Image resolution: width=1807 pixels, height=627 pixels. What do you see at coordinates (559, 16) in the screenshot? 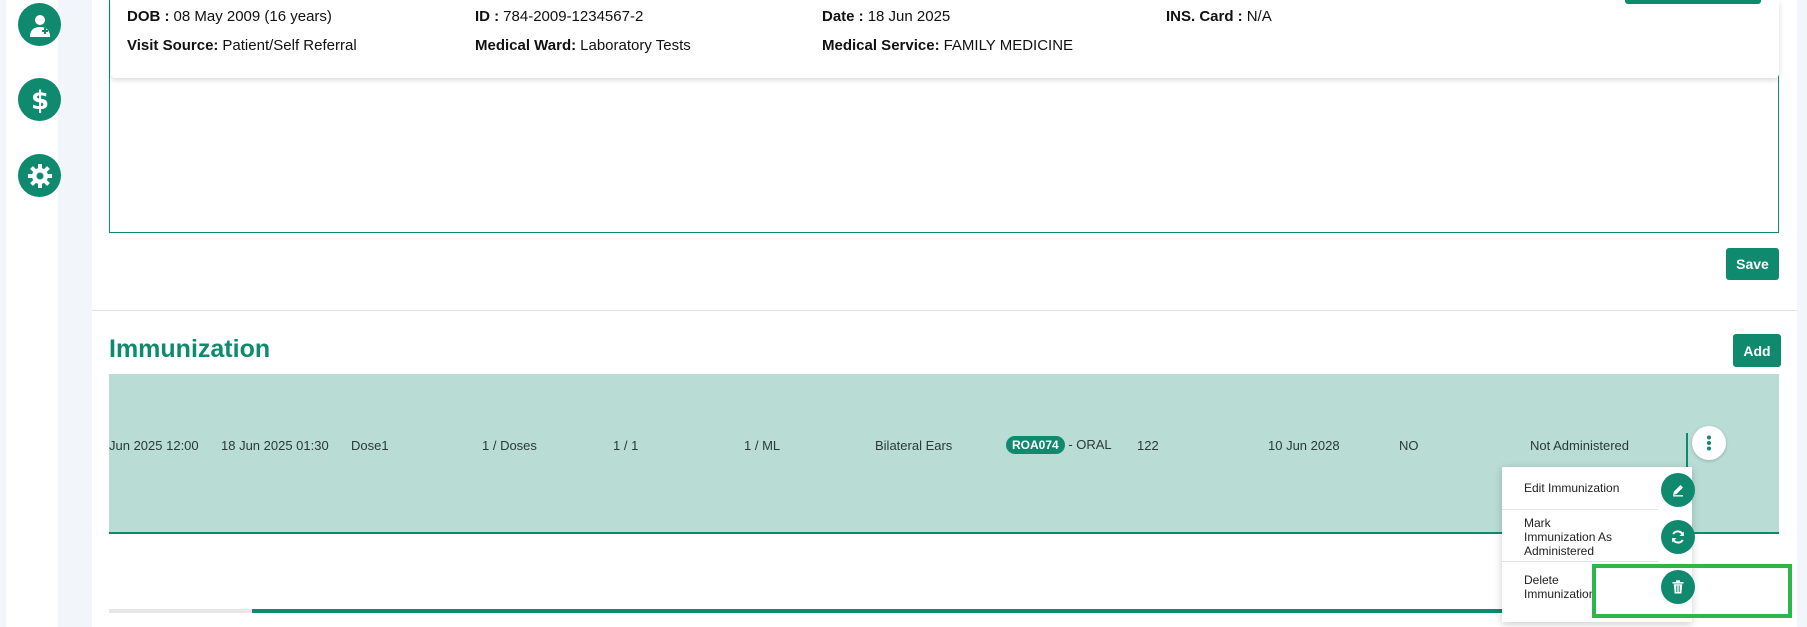
I see `id-field: ID :784-2009-1234567-2` at bounding box center [559, 16].